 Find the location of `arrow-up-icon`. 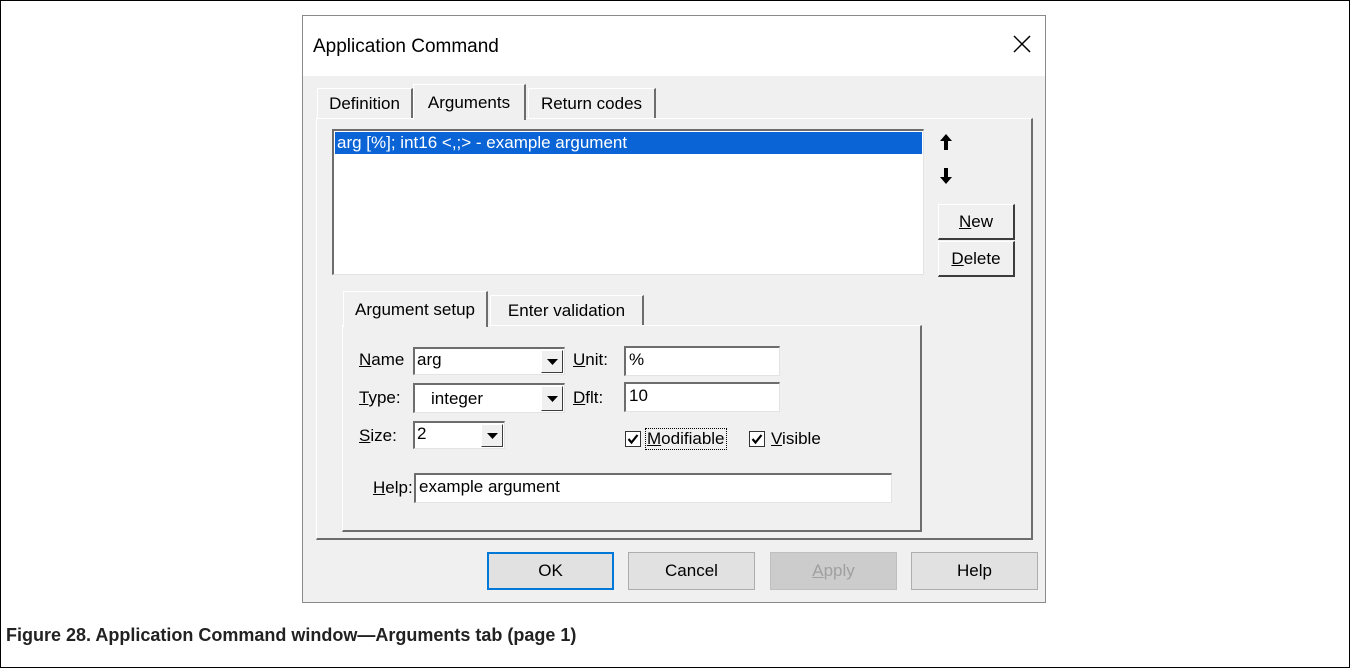

arrow-up-icon is located at coordinates (946, 142).